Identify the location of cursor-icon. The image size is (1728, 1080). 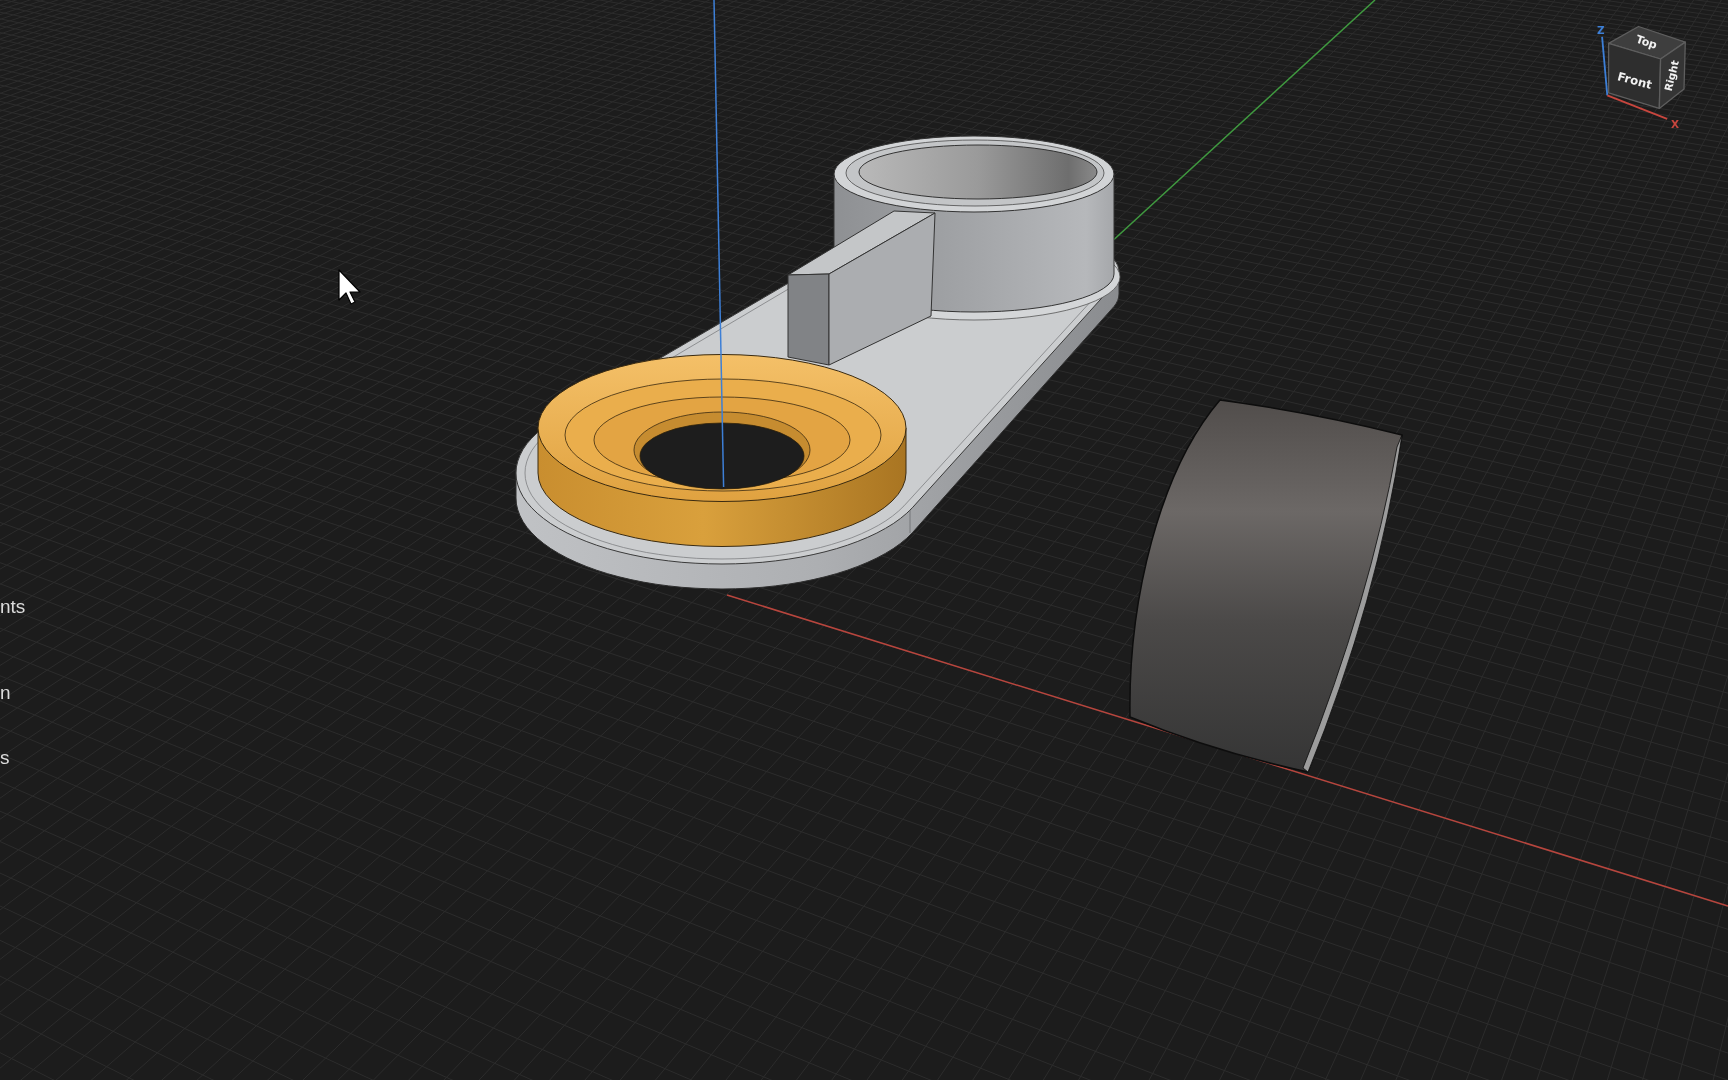
(349, 287).